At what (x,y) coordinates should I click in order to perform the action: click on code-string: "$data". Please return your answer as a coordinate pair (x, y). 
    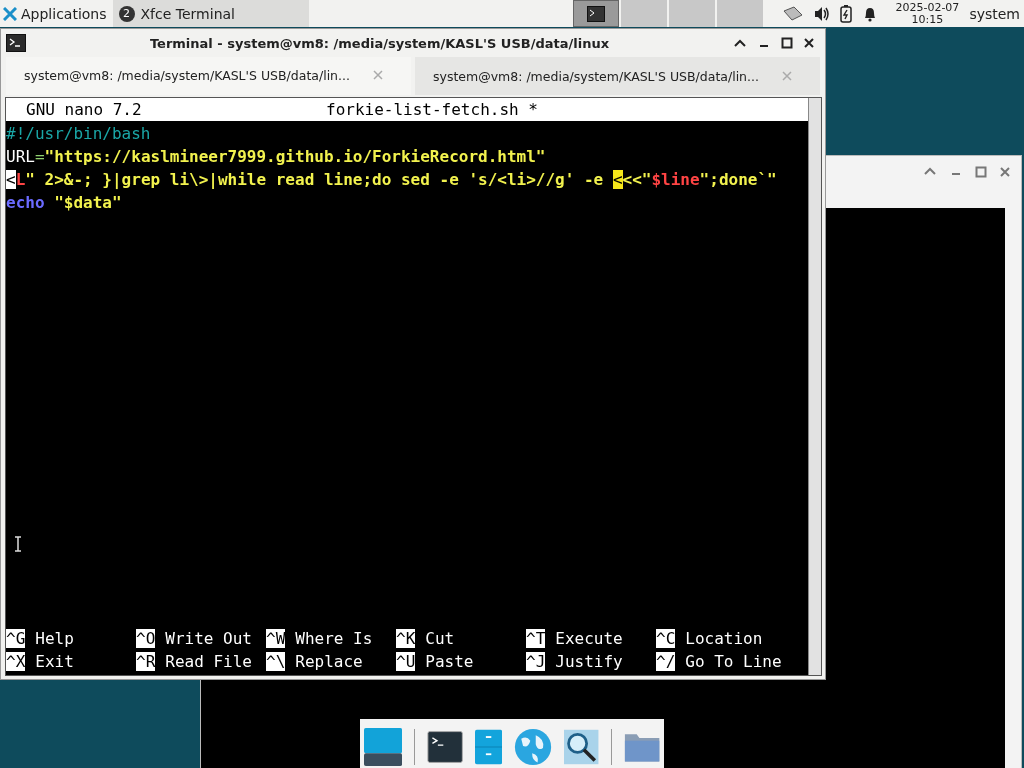
    Looking at the image, I should click on (87, 202).